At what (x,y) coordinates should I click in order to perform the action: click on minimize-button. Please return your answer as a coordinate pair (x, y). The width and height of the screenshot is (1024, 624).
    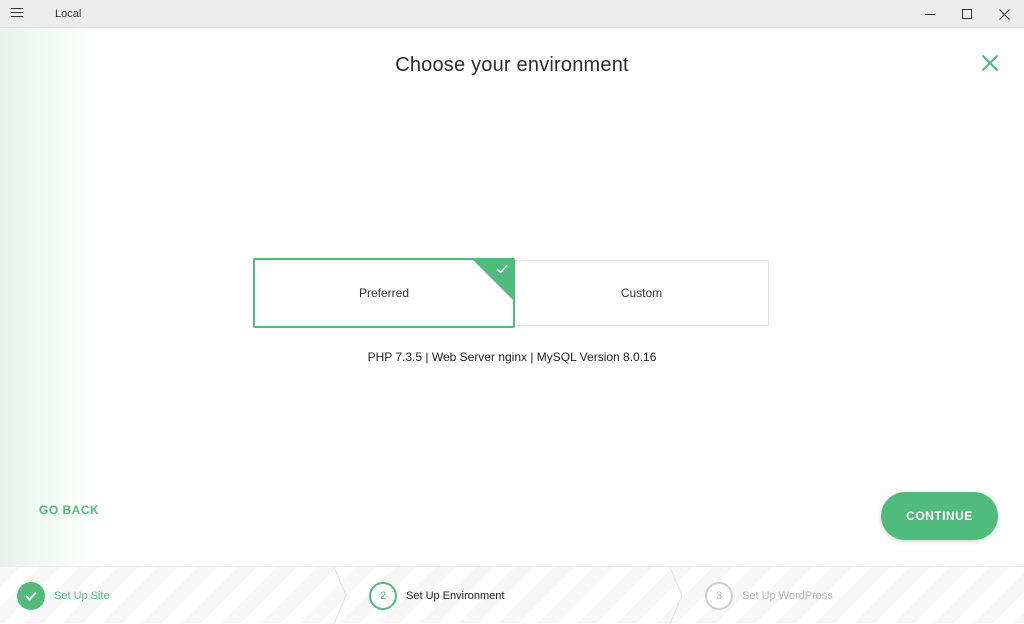
    Looking at the image, I should click on (930, 14).